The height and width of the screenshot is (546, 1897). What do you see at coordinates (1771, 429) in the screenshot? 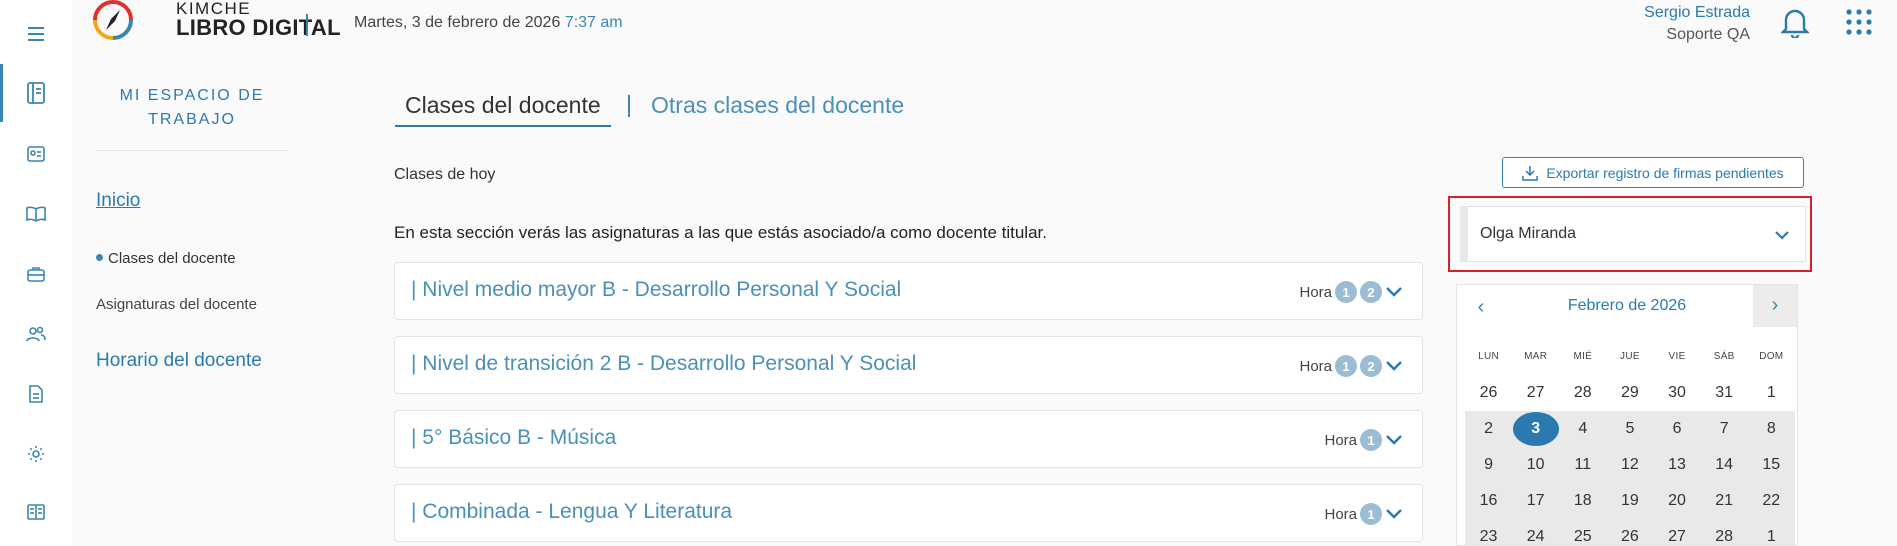
I see `calendar-day: 8` at bounding box center [1771, 429].